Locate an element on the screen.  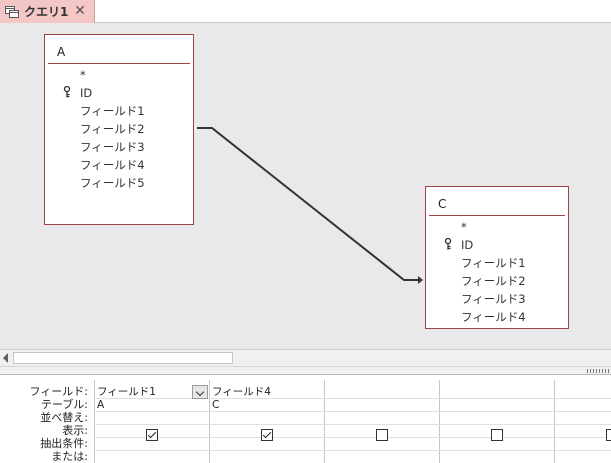
tab-query1: クエリ1 ✕ is located at coordinates (47, 11).